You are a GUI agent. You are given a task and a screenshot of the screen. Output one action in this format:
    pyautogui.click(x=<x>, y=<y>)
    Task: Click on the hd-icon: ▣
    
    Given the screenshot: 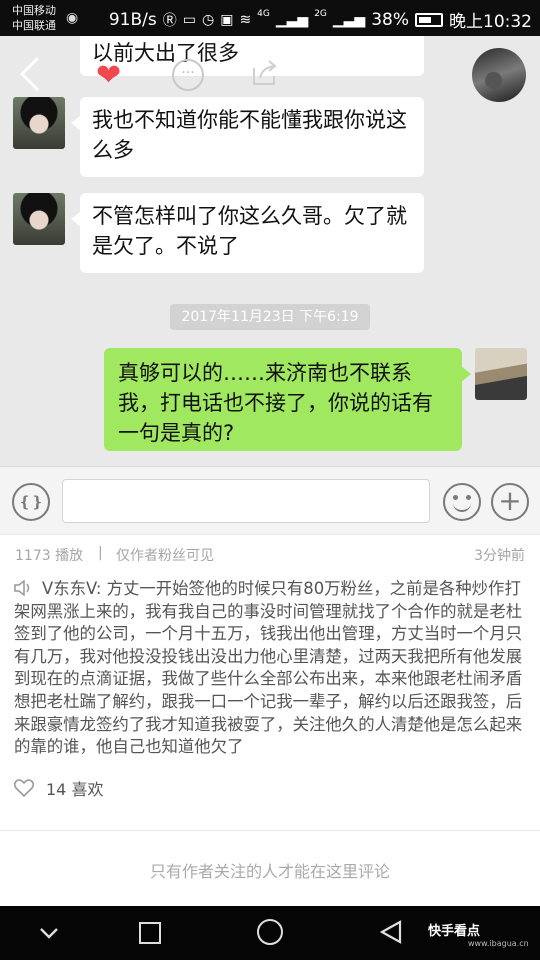 What is the action you would take?
    pyautogui.click(x=227, y=19)
    